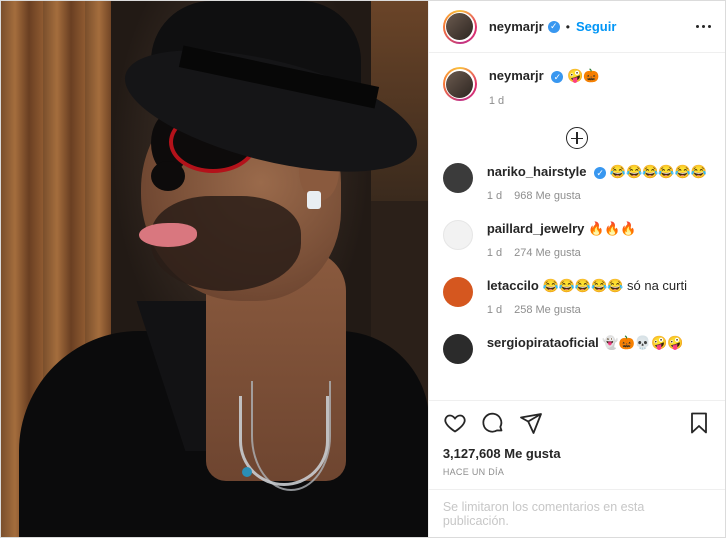 The width and height of the screenshot is (726, 538). Describe the element at coordinates (516, 75) in the screenshot. I see `caption-username: neymarjr` at that location.